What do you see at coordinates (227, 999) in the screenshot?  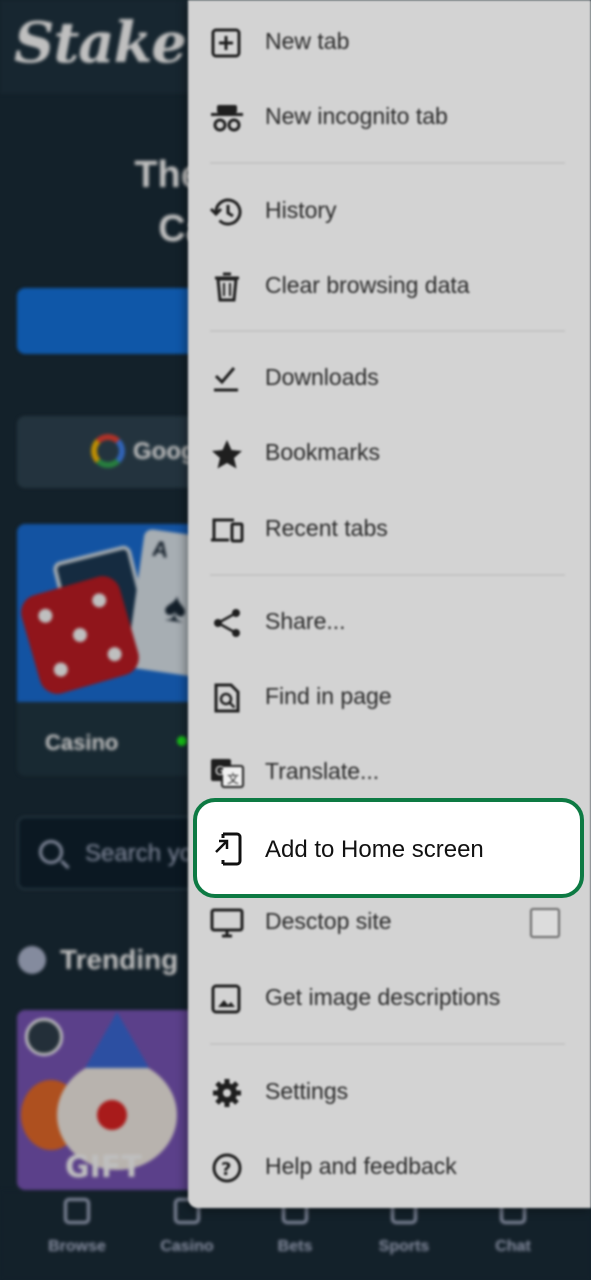 I see `image-icon` at bounding box center [227, 999].